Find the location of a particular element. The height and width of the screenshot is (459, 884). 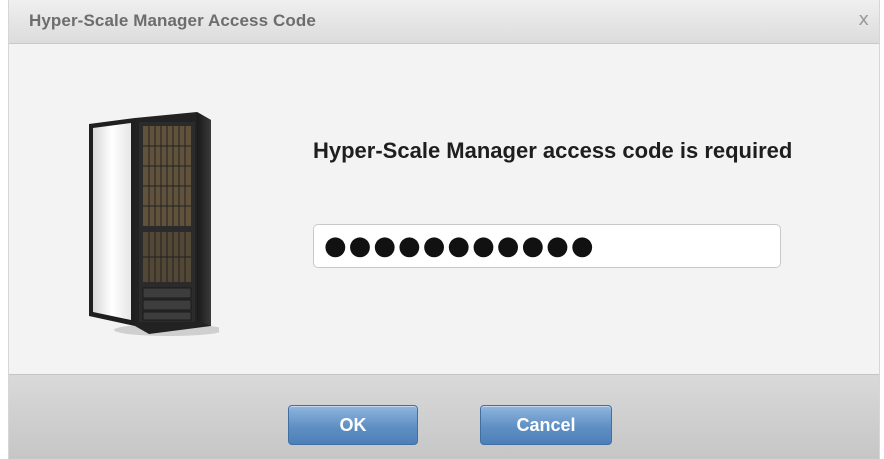

dialog-title: Hyper-Scale Manager Access Code is located at coordinates (172, 20).